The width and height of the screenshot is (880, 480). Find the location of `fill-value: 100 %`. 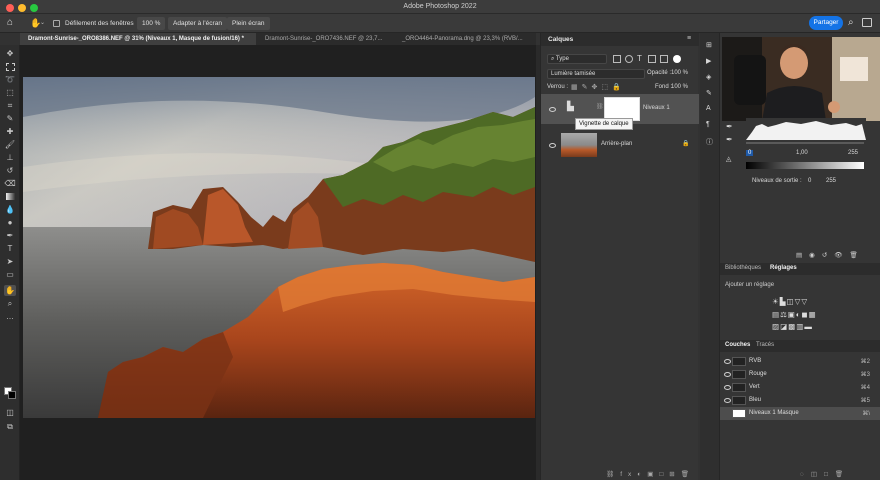

fill-value: 100 % is located at coordinates (679, 87).